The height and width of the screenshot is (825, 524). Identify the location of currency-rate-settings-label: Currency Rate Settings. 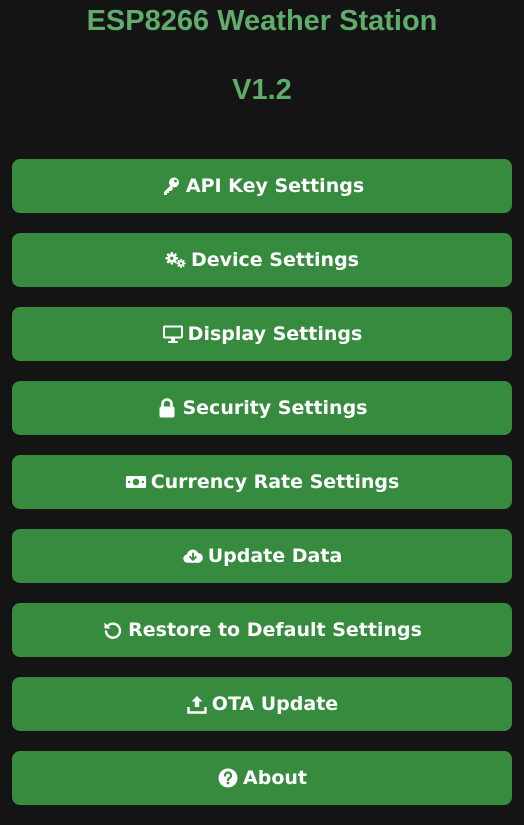
(275, 482).